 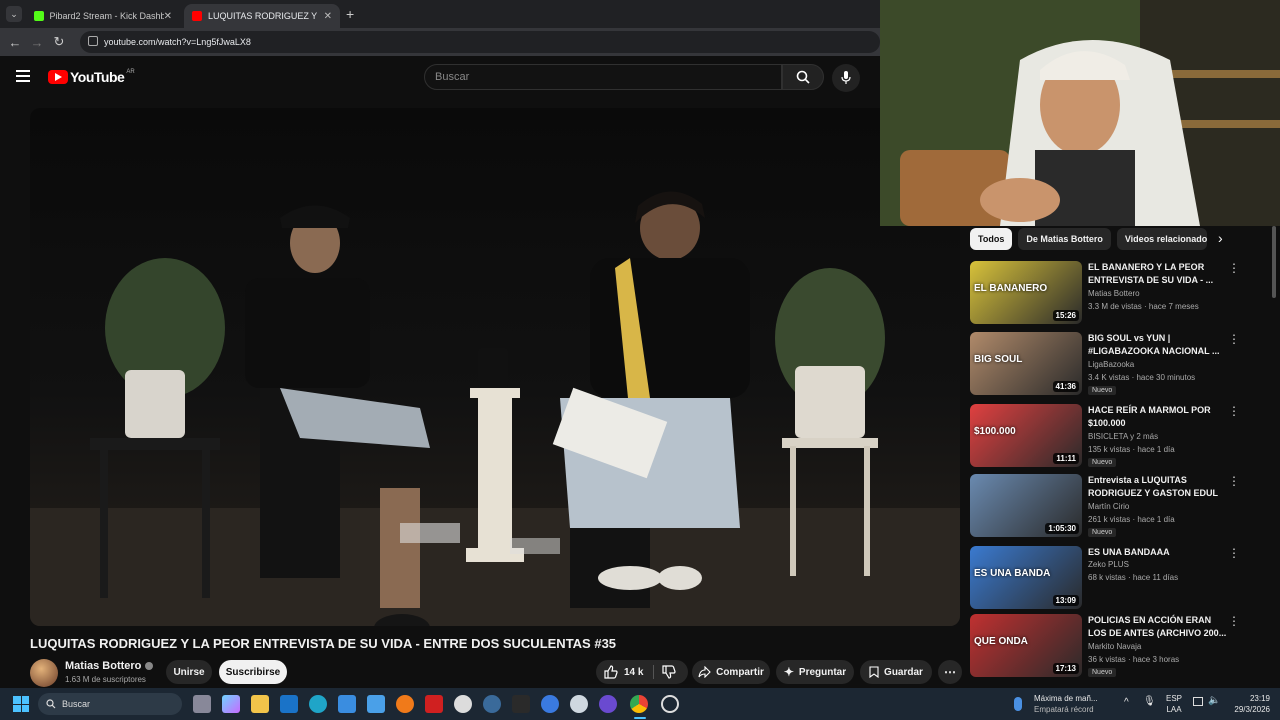 I want to click on app-blue-icon, so click(x=550, y=704).